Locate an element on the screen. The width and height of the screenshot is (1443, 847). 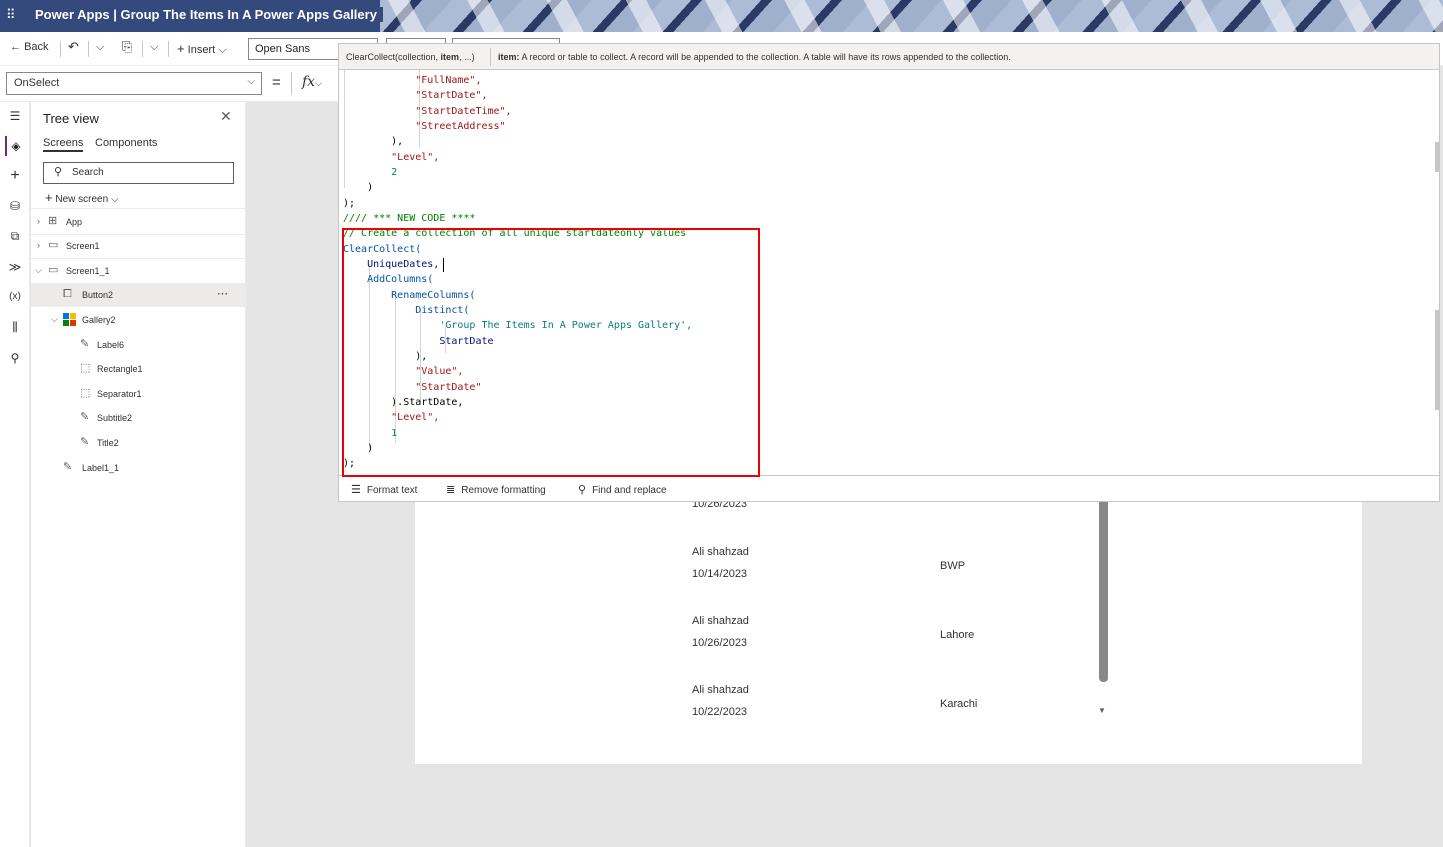
advanced-tools-icon: ⫼ is located at coordinates (15, 327).